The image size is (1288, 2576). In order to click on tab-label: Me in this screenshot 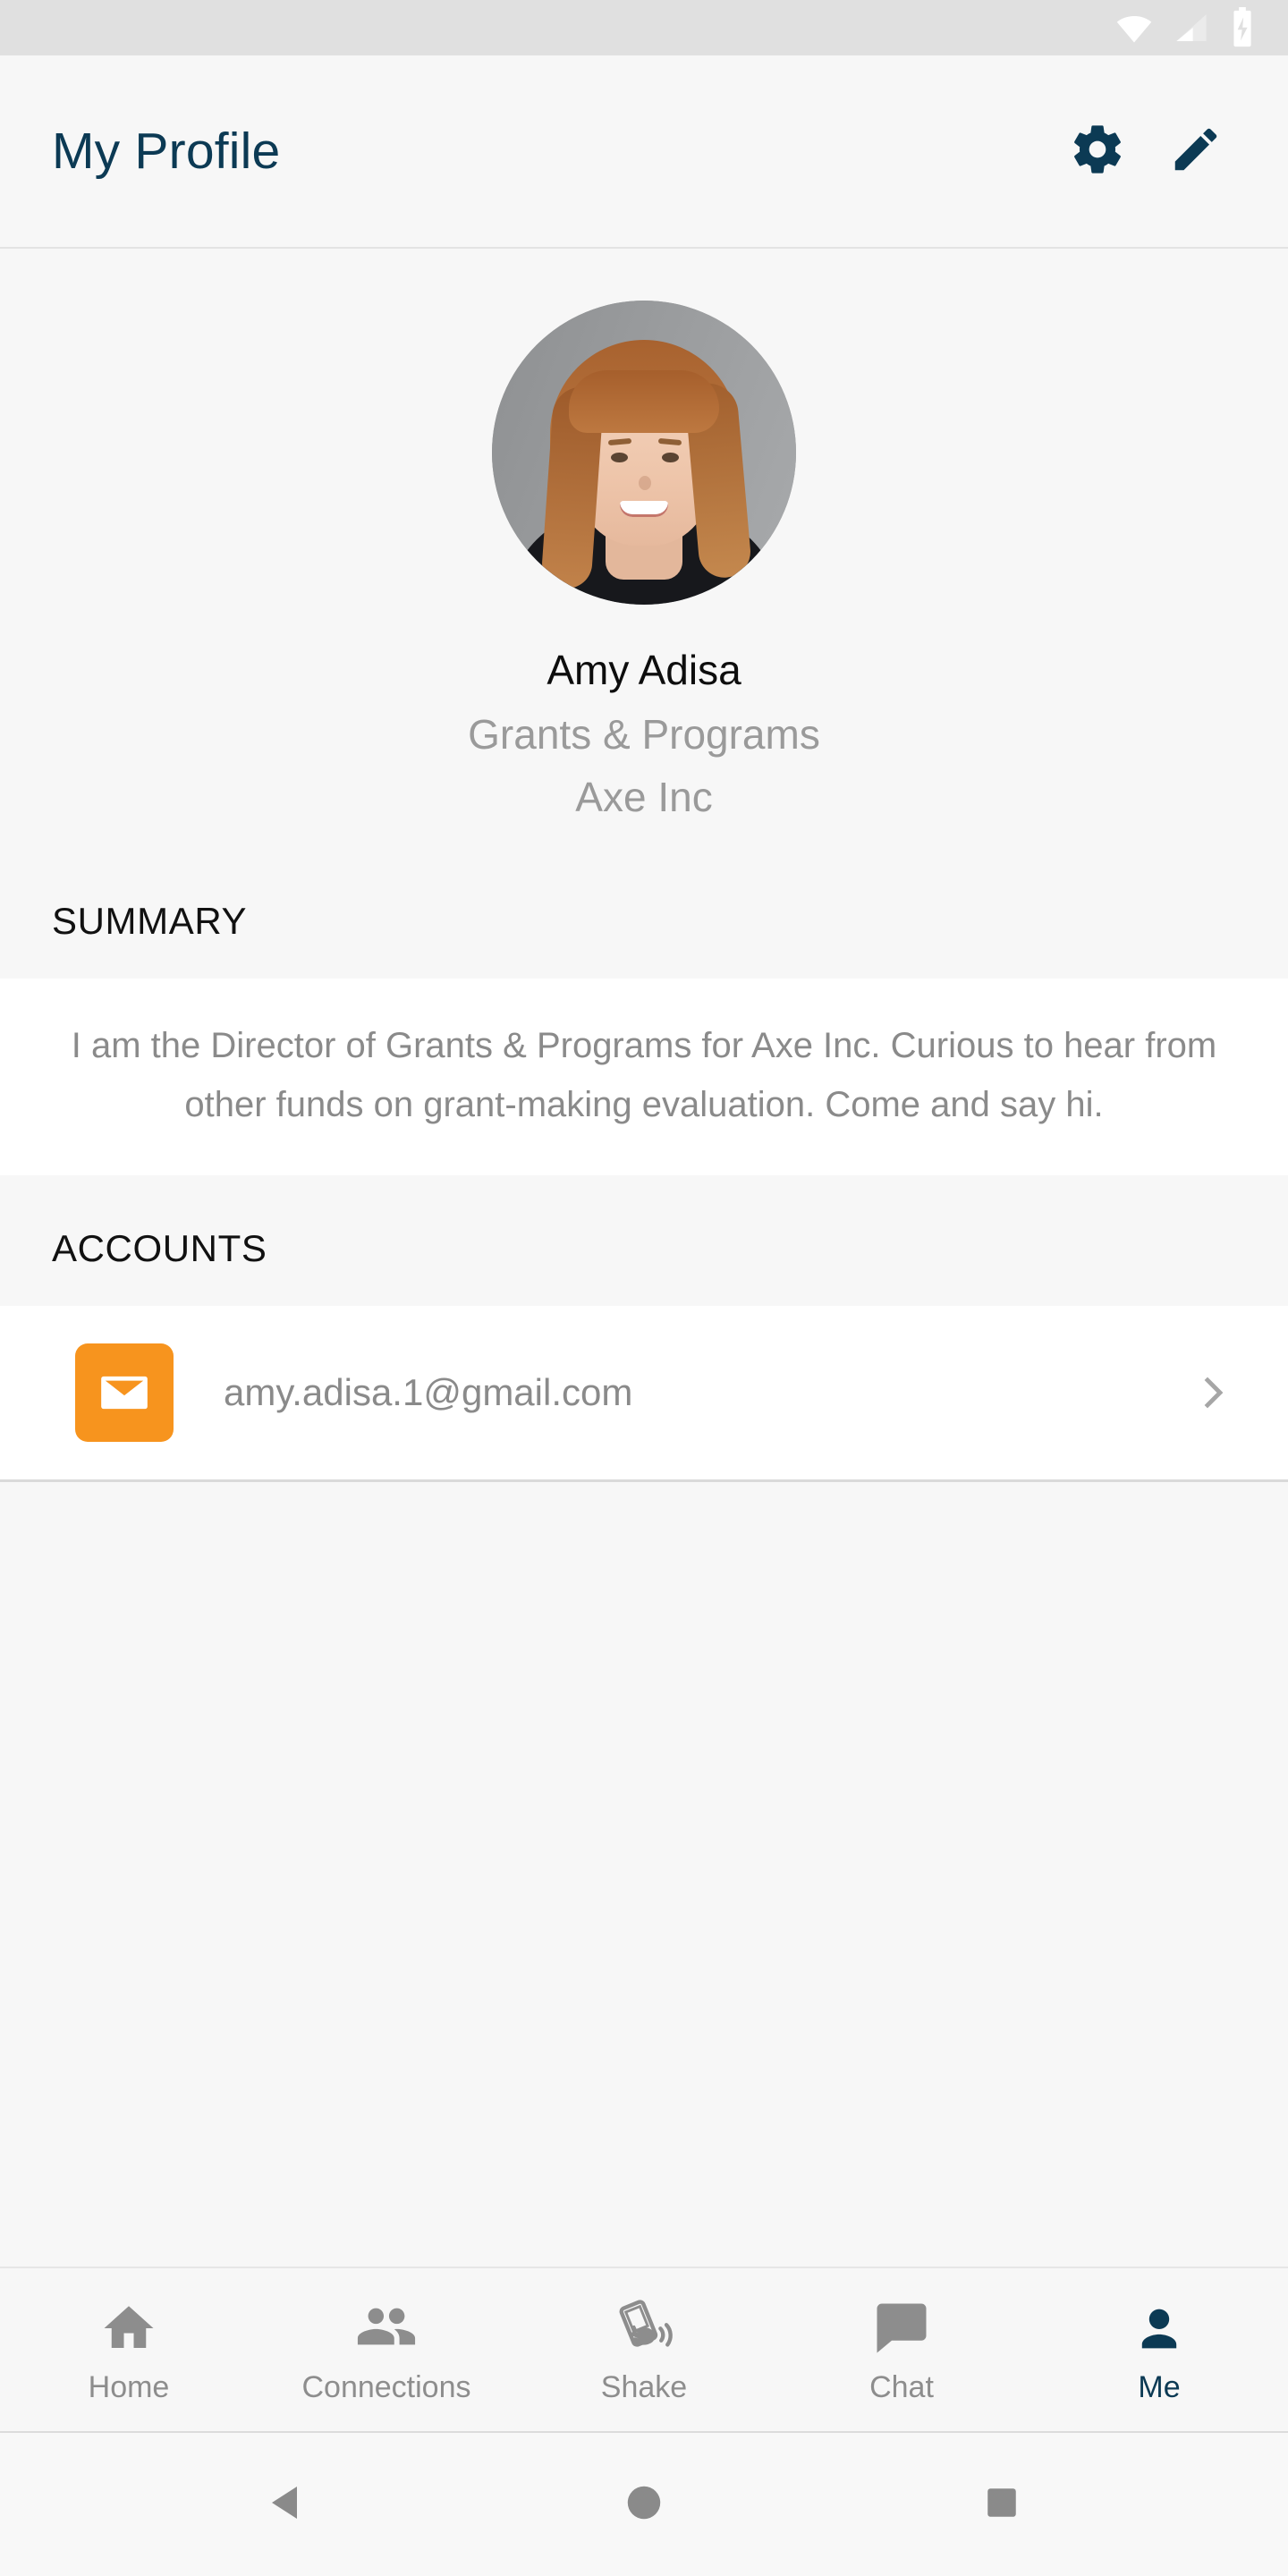, I will do `click(1159, 2386)`.